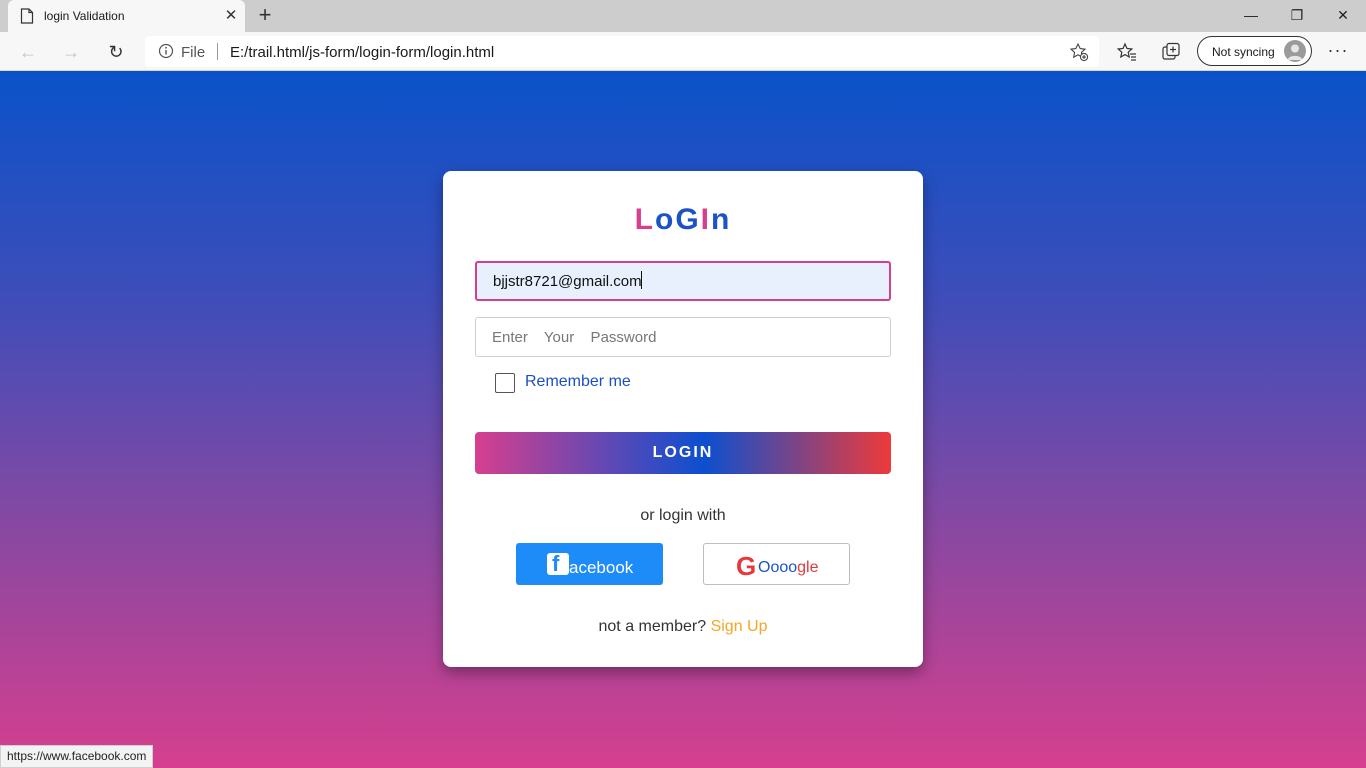 Image resolution: width=1366 pixels, height=768 pixels. I want to click on collections-icon, so click(1171, 52).